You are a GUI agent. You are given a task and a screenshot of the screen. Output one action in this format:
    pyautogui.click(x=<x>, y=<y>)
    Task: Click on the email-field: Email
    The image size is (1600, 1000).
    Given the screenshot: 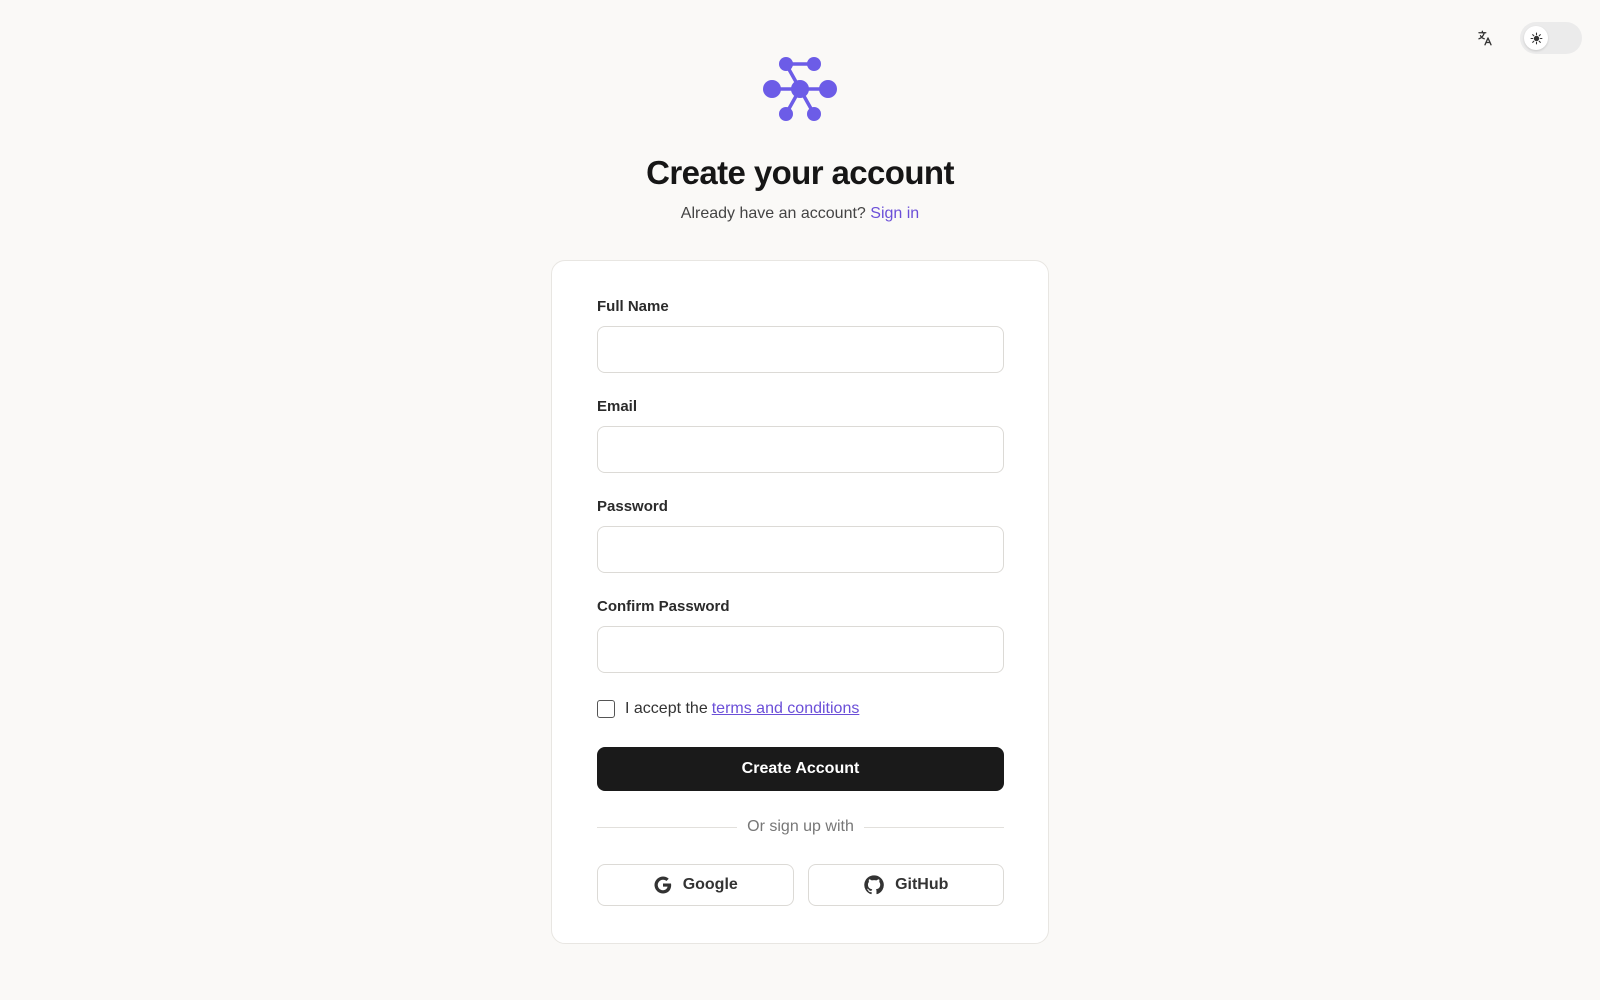 What is the action you would take?
    pyautogui.click(x=800, y=435)
    